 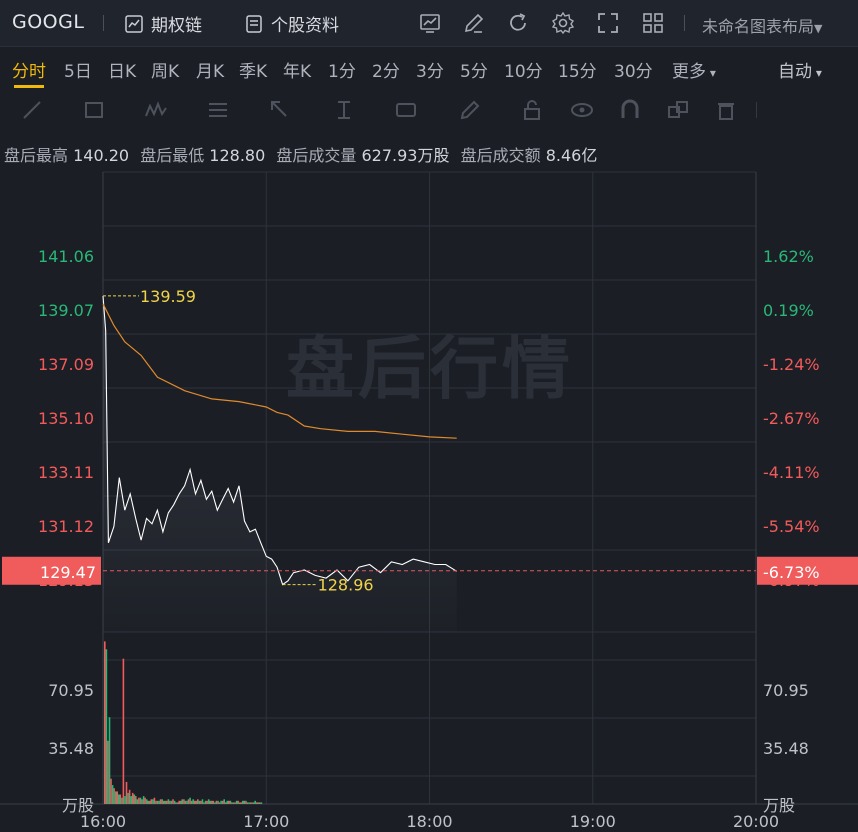 I want to click on price-tick-label: 131.12, so click(x=66, y=526).